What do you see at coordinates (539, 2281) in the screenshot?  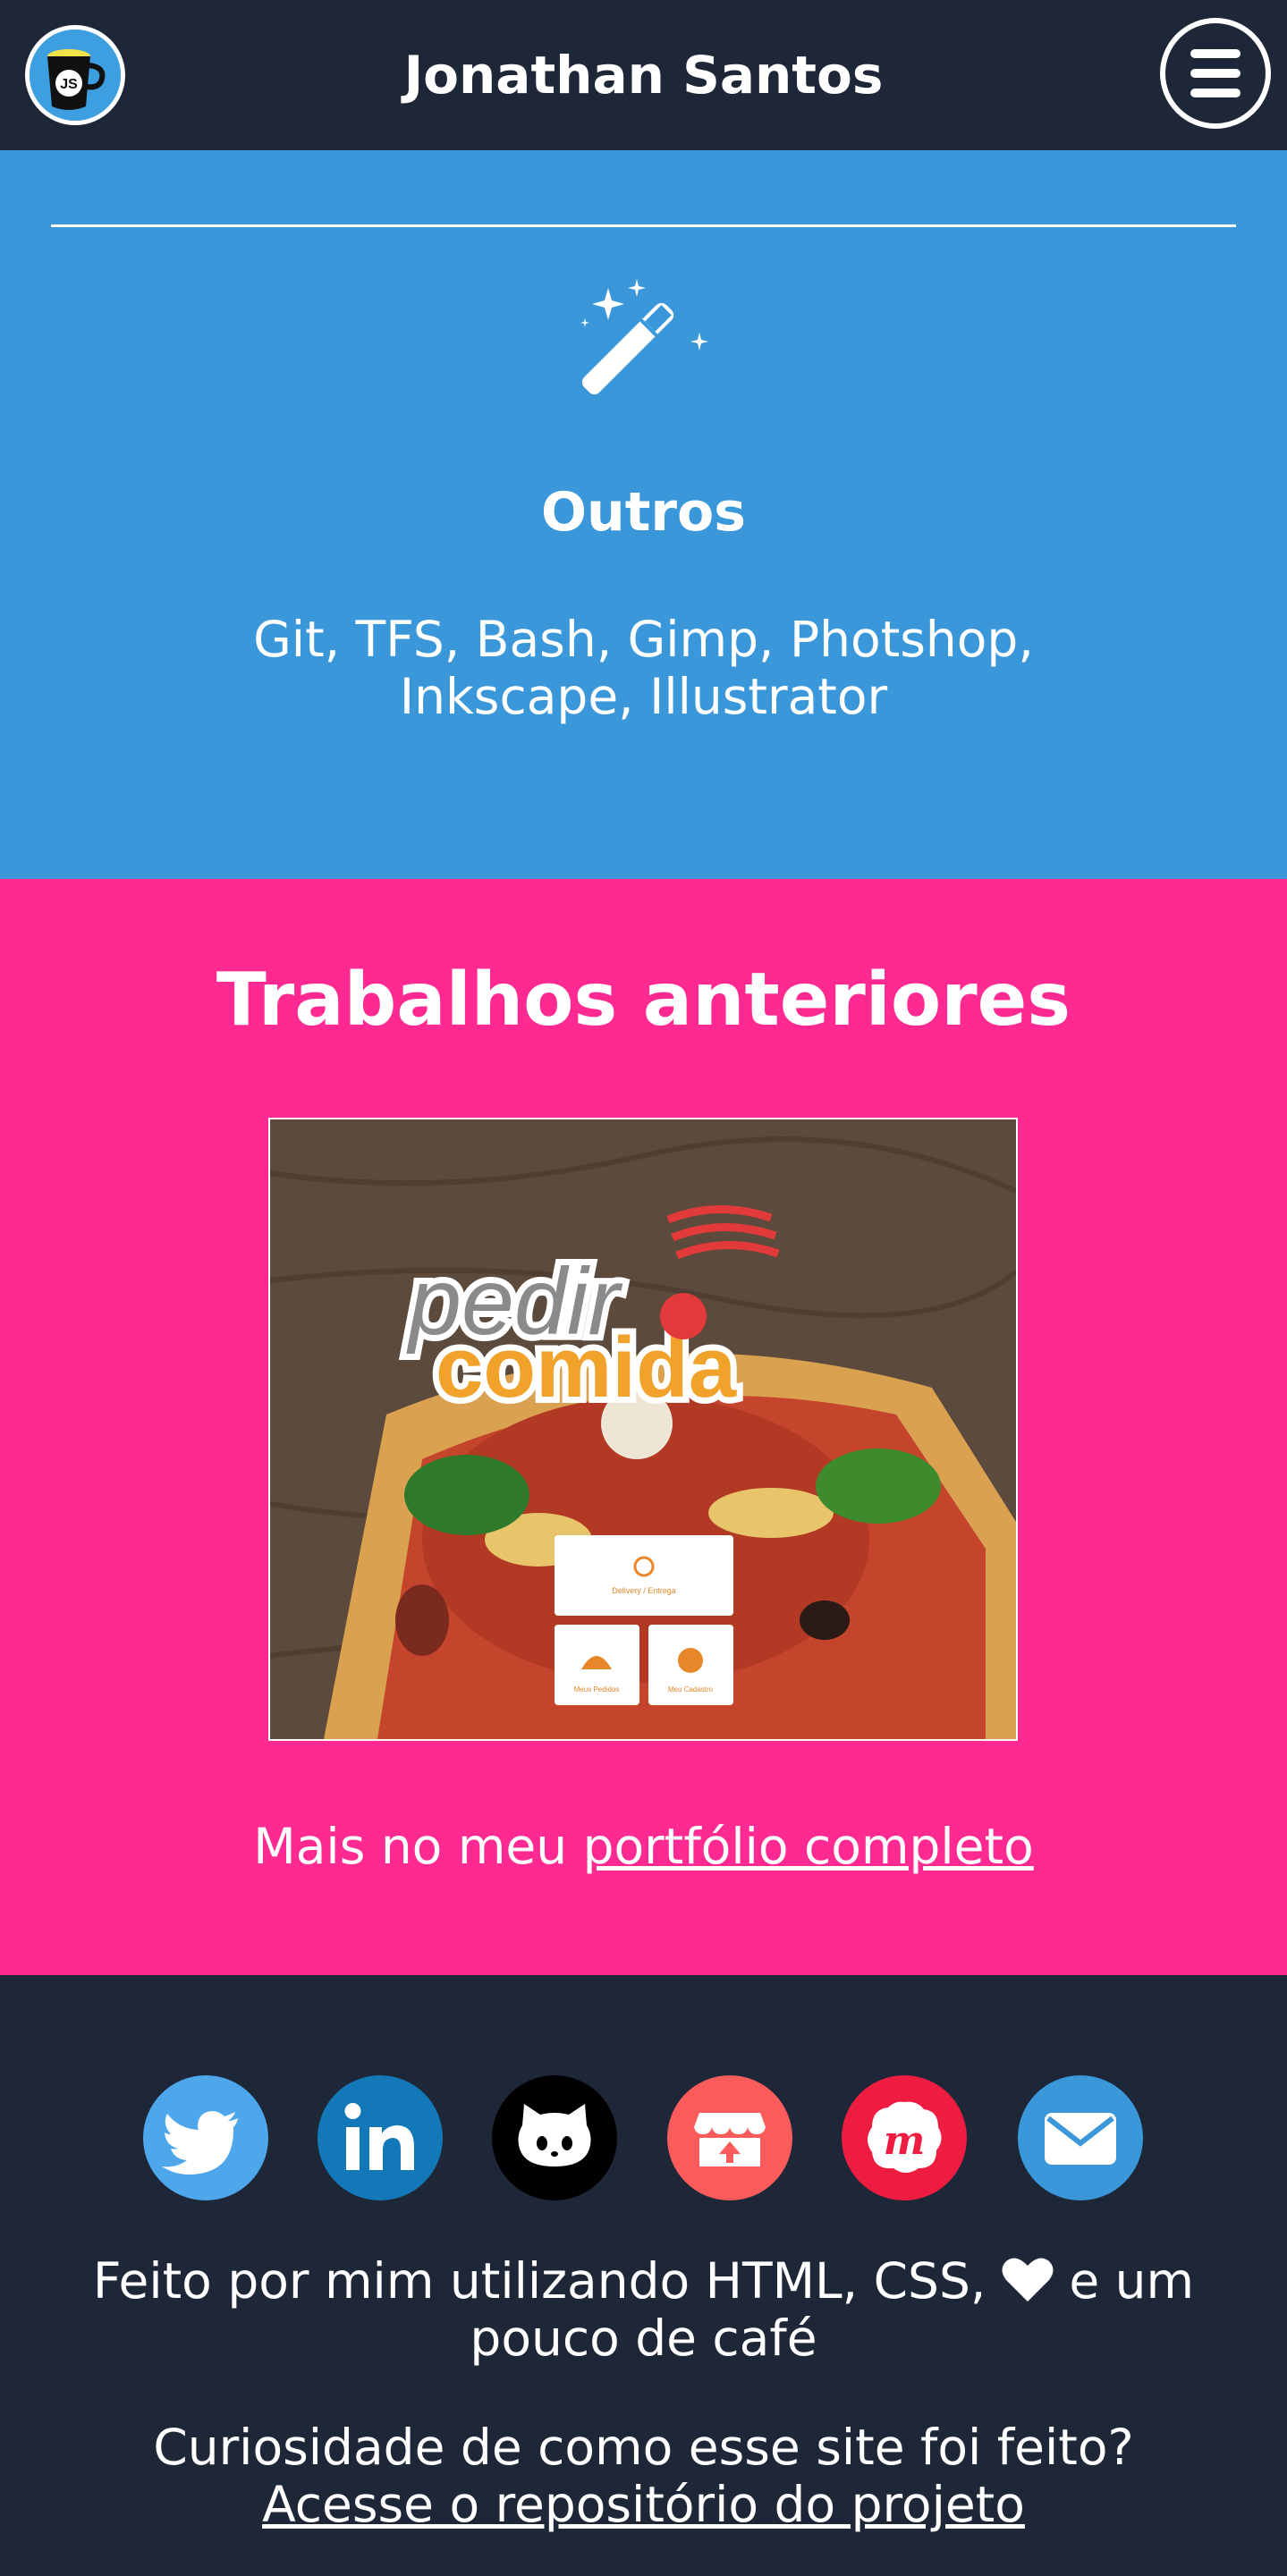 I see `credits-text-before: Feito por mim utilizando HTML, CSS,` at bounding box center [539, 2281].